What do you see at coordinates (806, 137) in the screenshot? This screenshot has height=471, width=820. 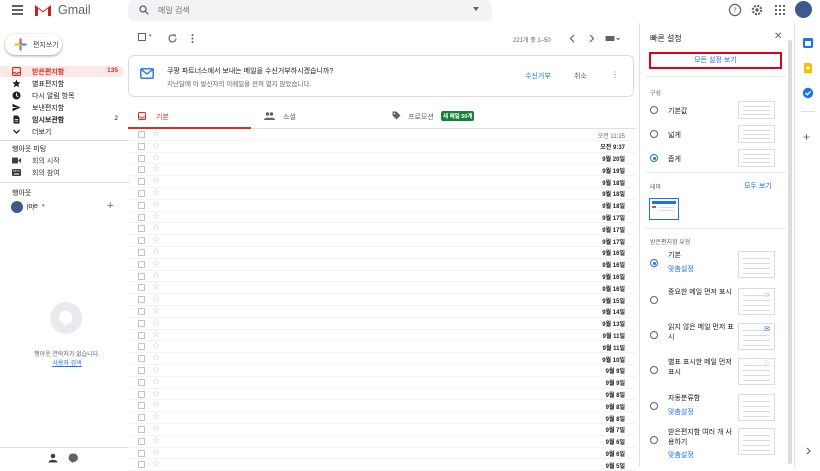 I see `add-addon-icon: +` at bounding box center [806, 137].